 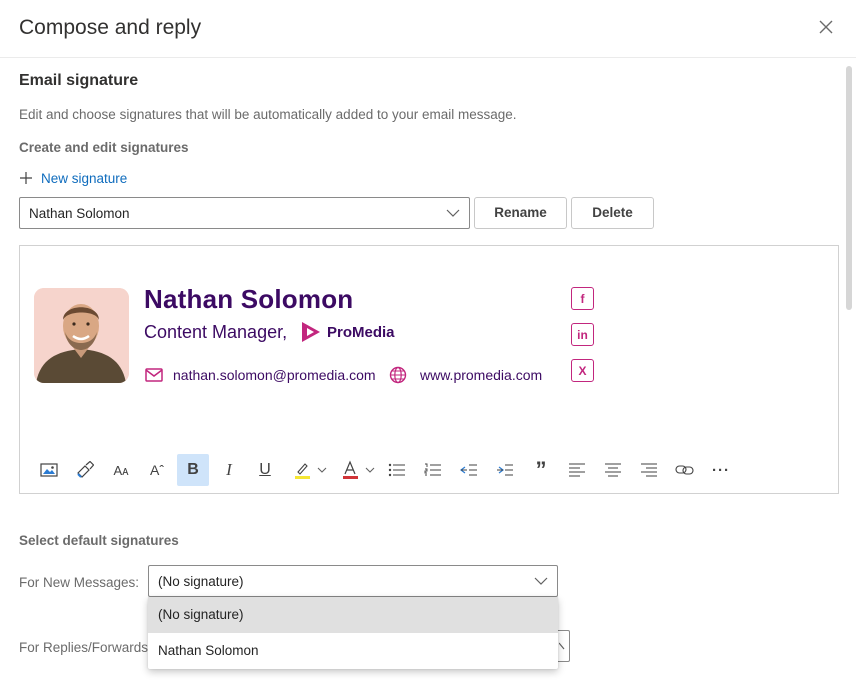 I want to click on new-signature-button: New signature, so click(x=73, y=178).